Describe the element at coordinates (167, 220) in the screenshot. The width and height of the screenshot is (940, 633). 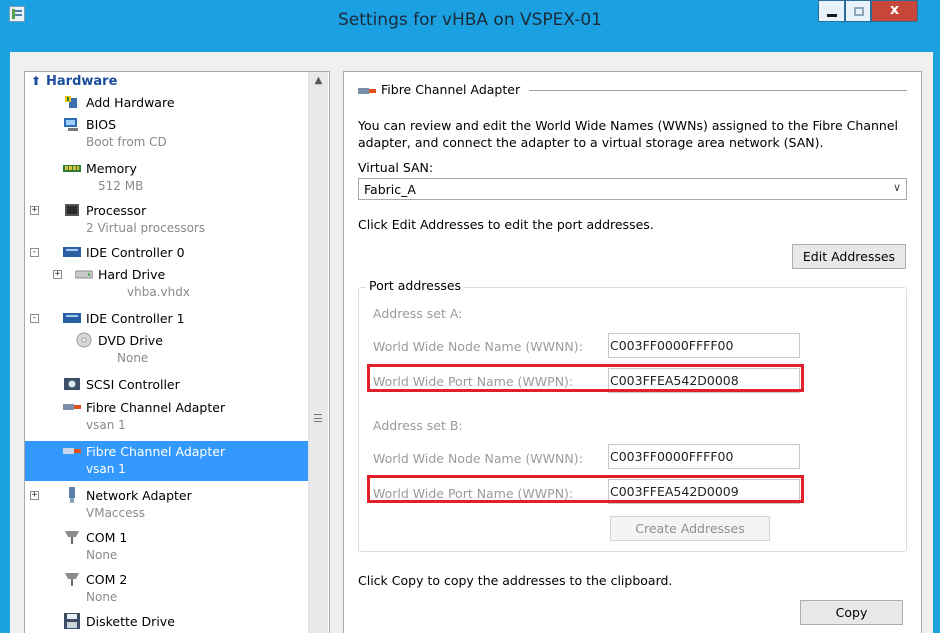
I see `tree-item-processor: + Processor 2 Virtual processors` at that location.